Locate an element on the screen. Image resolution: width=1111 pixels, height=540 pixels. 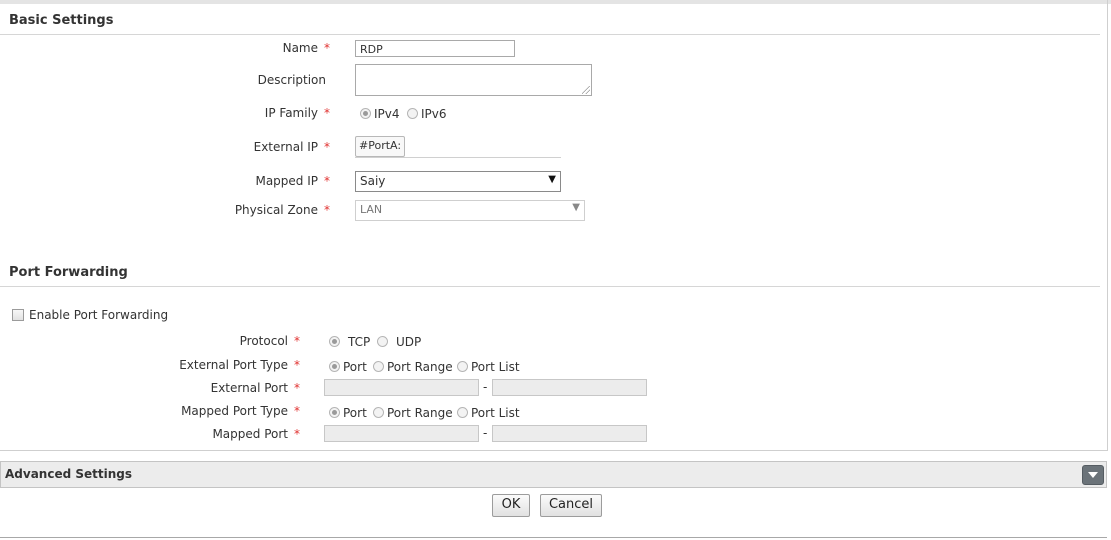
ipv4-radio is located at coordinates (365, 113).